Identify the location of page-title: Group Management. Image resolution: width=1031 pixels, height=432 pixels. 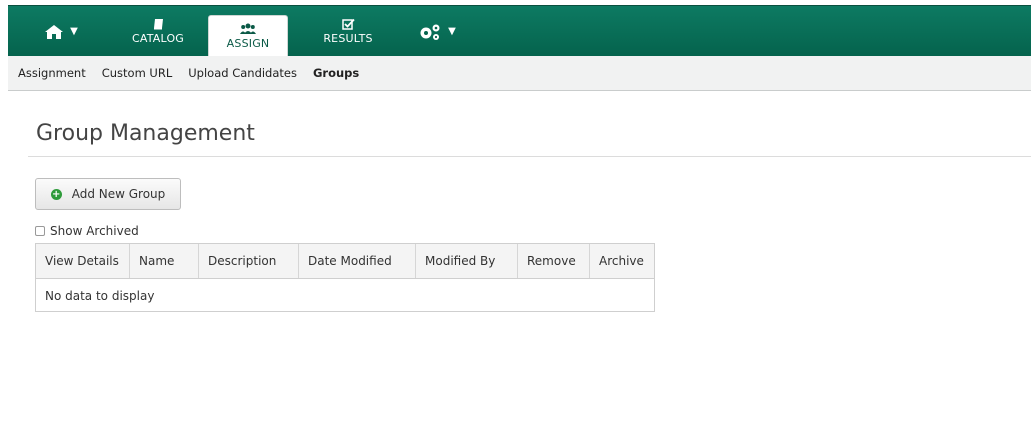
(145, 133).